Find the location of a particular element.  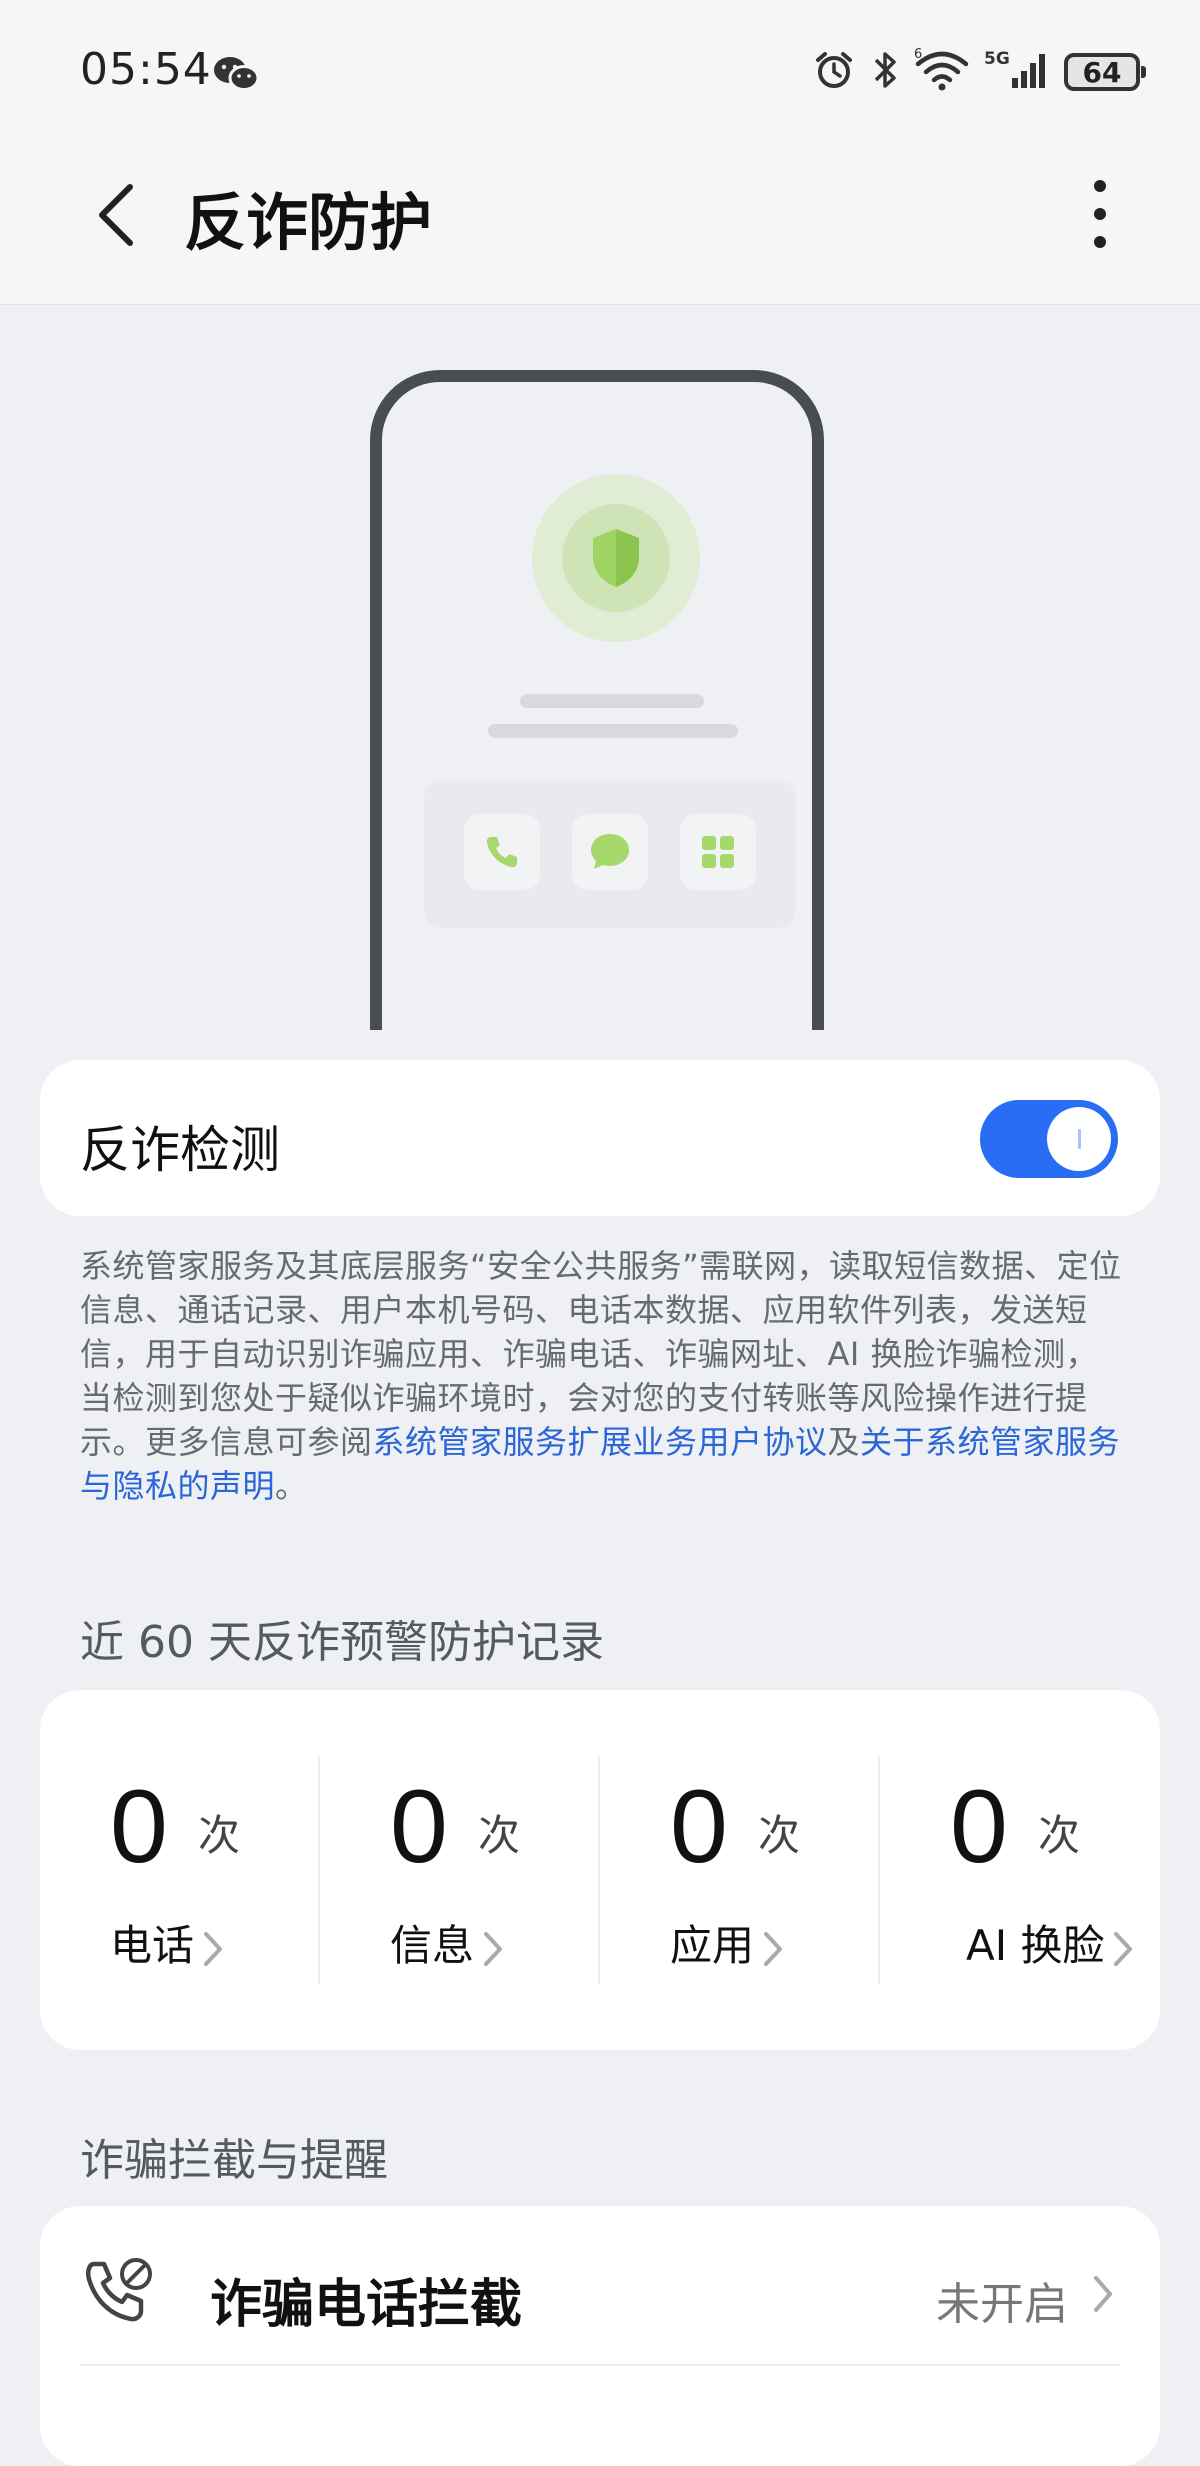

header-bar is located at coordinates (600, 227).